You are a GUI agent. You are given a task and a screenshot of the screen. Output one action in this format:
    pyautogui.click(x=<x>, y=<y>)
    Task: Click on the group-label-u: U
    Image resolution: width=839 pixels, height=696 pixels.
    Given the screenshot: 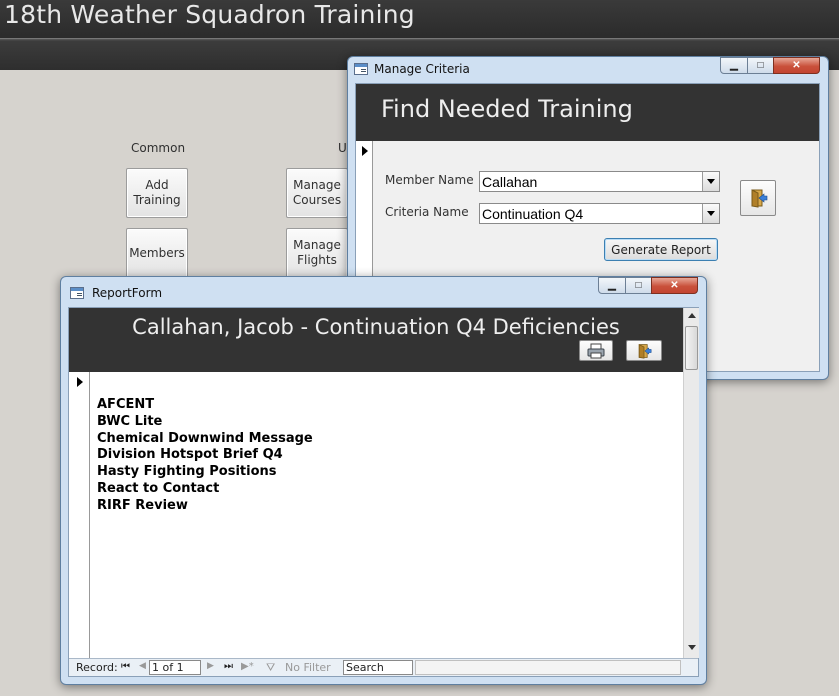 What is the action you would take?
    pyautogui.click(x=342, y=148)
    